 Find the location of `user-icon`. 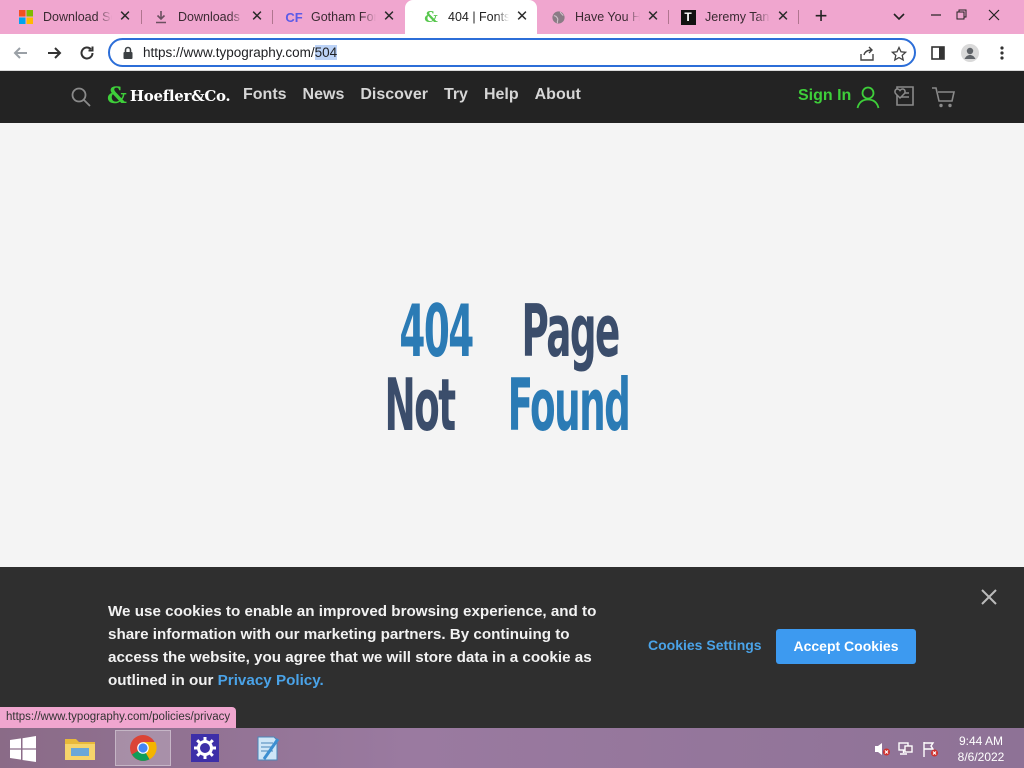

user-icon is located at coordinates (868, 97).